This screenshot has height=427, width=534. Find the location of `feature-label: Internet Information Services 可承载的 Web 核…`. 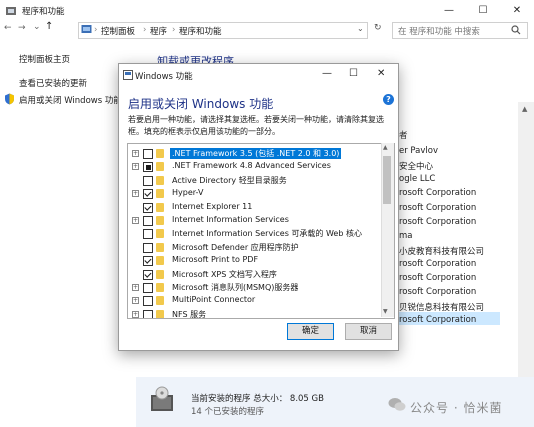

feature-label: Internet Information Services 可承载的 Web 核… is located at coordinates (267, 233).